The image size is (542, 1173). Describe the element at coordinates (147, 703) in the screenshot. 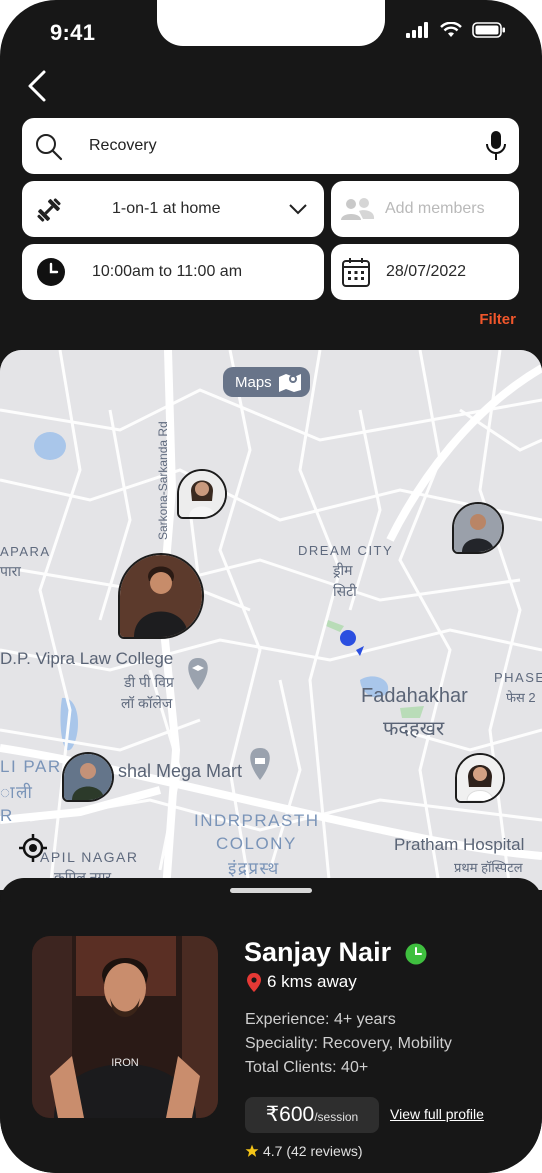

I see `map-label-college-hi-2: लॉ कॉलेज` at that location.